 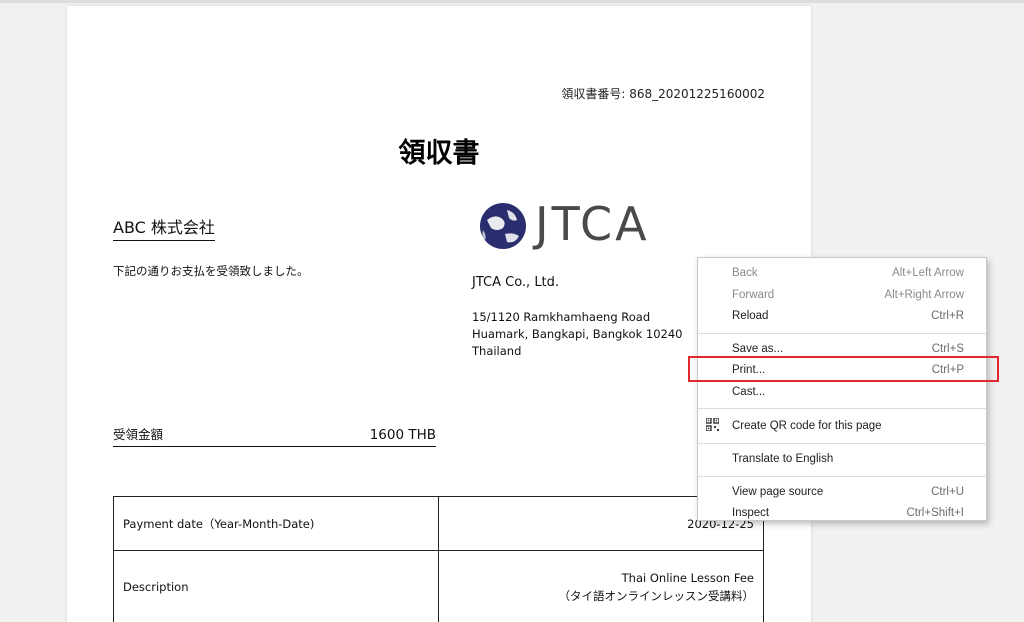 What do you see at coordinates (592, 224) in the screenshot?
I see `logo-text: JTCA` at bounding box center [592, 224].